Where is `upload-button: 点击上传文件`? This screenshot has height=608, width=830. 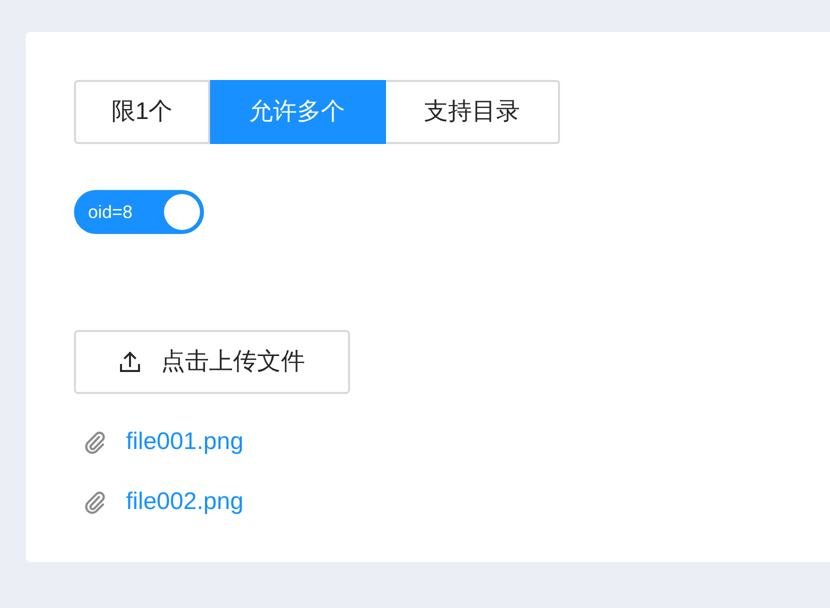
upload-button: 点击上传文件 is located at coordinates (212, 362).